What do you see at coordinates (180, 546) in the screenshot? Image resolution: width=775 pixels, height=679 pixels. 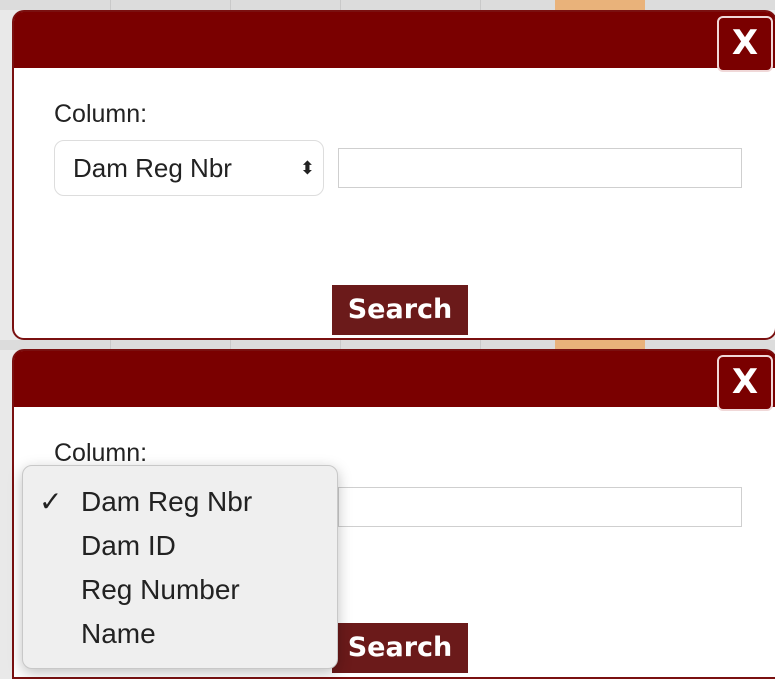 I see `dropdown-option: Dam ID` at bounding box center [180, 546].